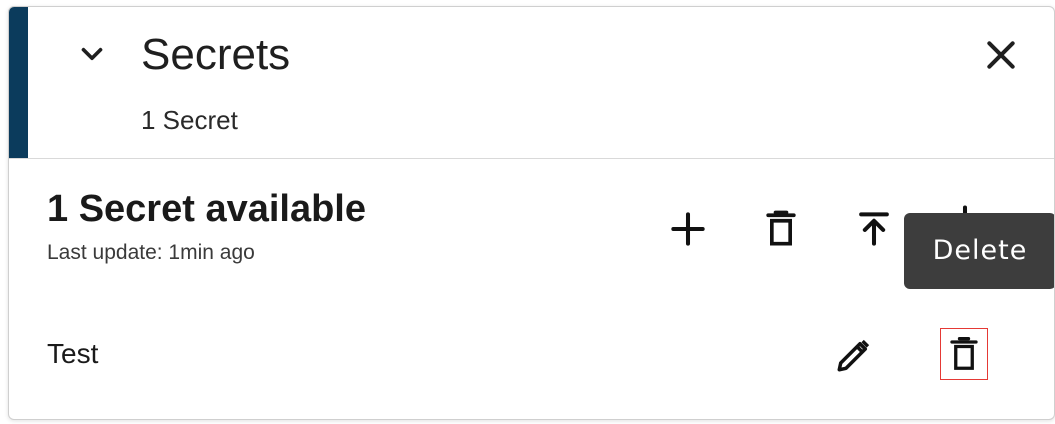 The width and height of the screenshot is (1055, 424). I want to click on edit-icon, so click(853, 355).